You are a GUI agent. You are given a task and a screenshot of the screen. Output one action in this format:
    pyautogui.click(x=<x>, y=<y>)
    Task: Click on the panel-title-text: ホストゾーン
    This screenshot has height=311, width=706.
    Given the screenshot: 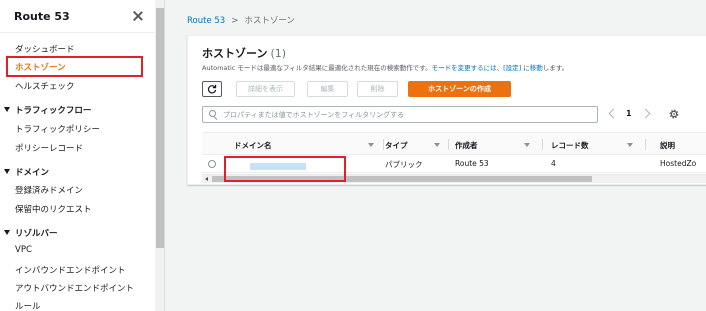 What is the action you would take?
    pyautogui.click(x=235, y=53)
    